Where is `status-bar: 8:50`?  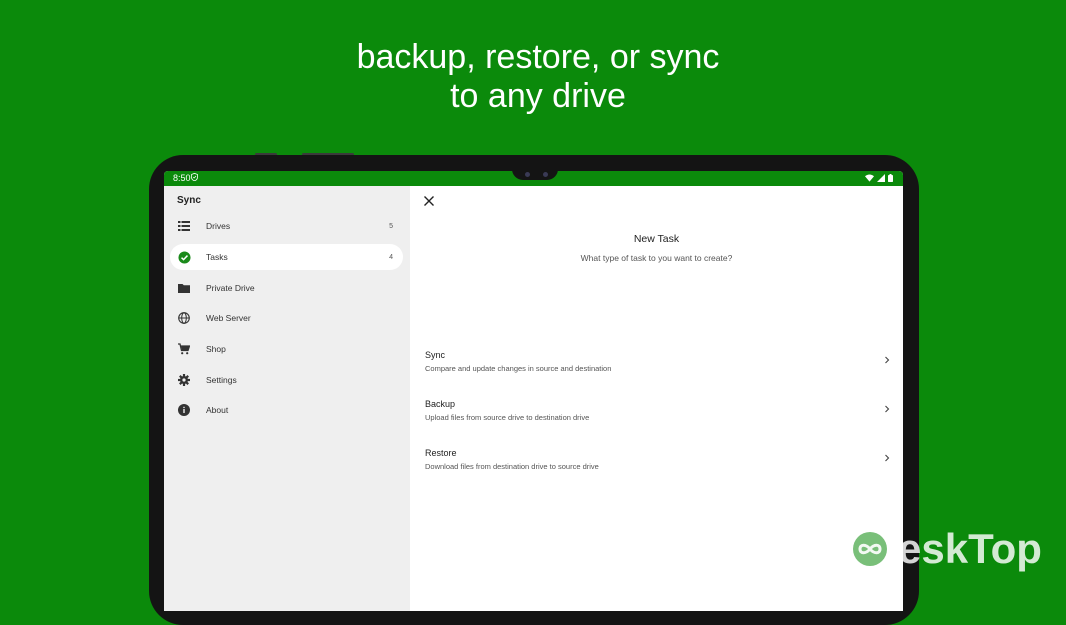
status-bar: 8:50 is located at coordinates (533, 178).